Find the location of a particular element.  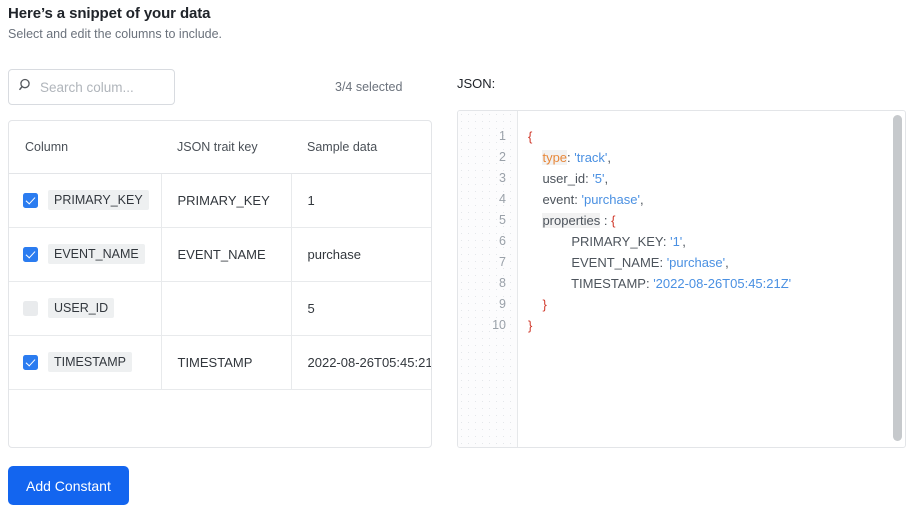

code-line-number: 4 is located at coordinates (502, 199).